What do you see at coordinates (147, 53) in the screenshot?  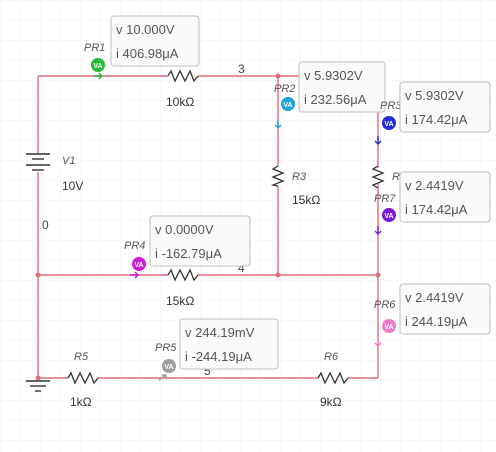 I see `probe-current: i 406.98μA` at bounding box center [147, 53].